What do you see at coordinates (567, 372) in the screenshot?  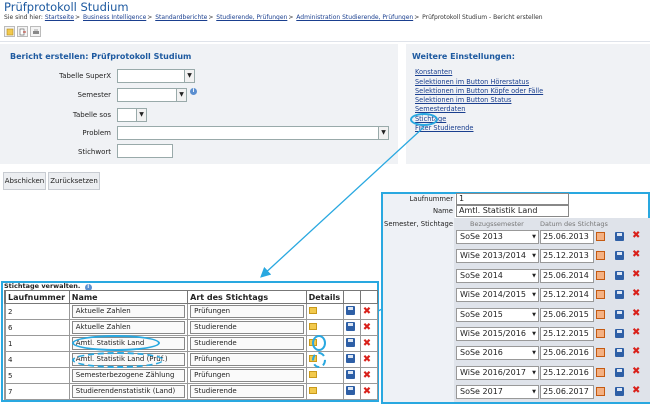 I see `date-input: 25.12.2016` at bounding box center [567, 372].